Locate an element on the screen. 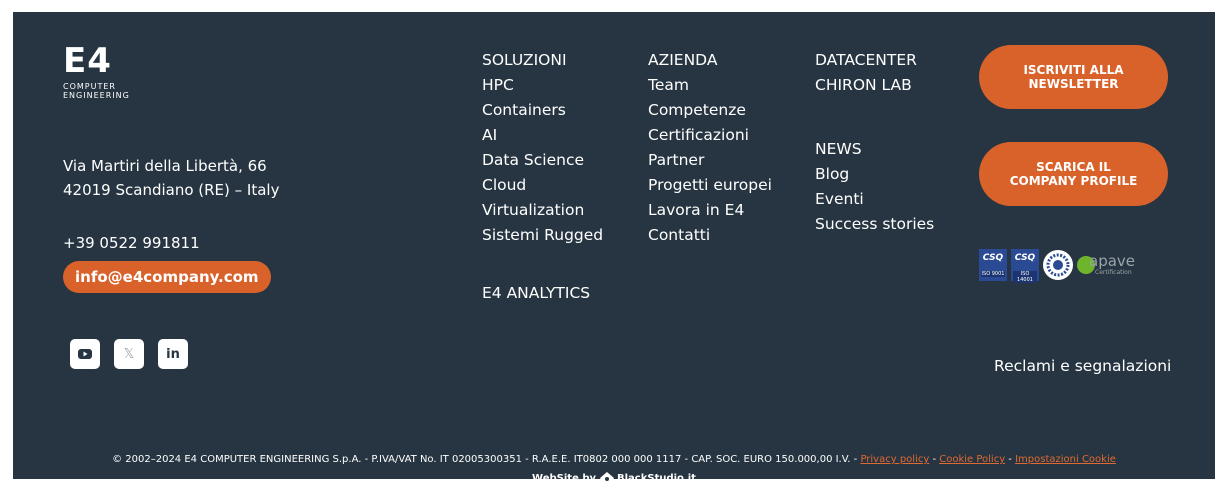 The height and width of the screenshot is (491, 1229). iqnet-icon is located at coordinates (1058, 265).